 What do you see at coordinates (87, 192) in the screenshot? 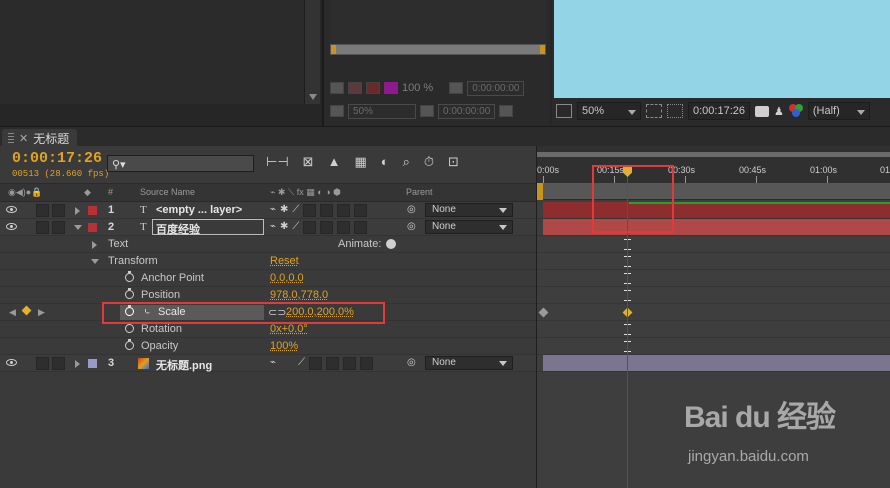
I see `label-column-icon: ◆` at bounding box center [87, 192].